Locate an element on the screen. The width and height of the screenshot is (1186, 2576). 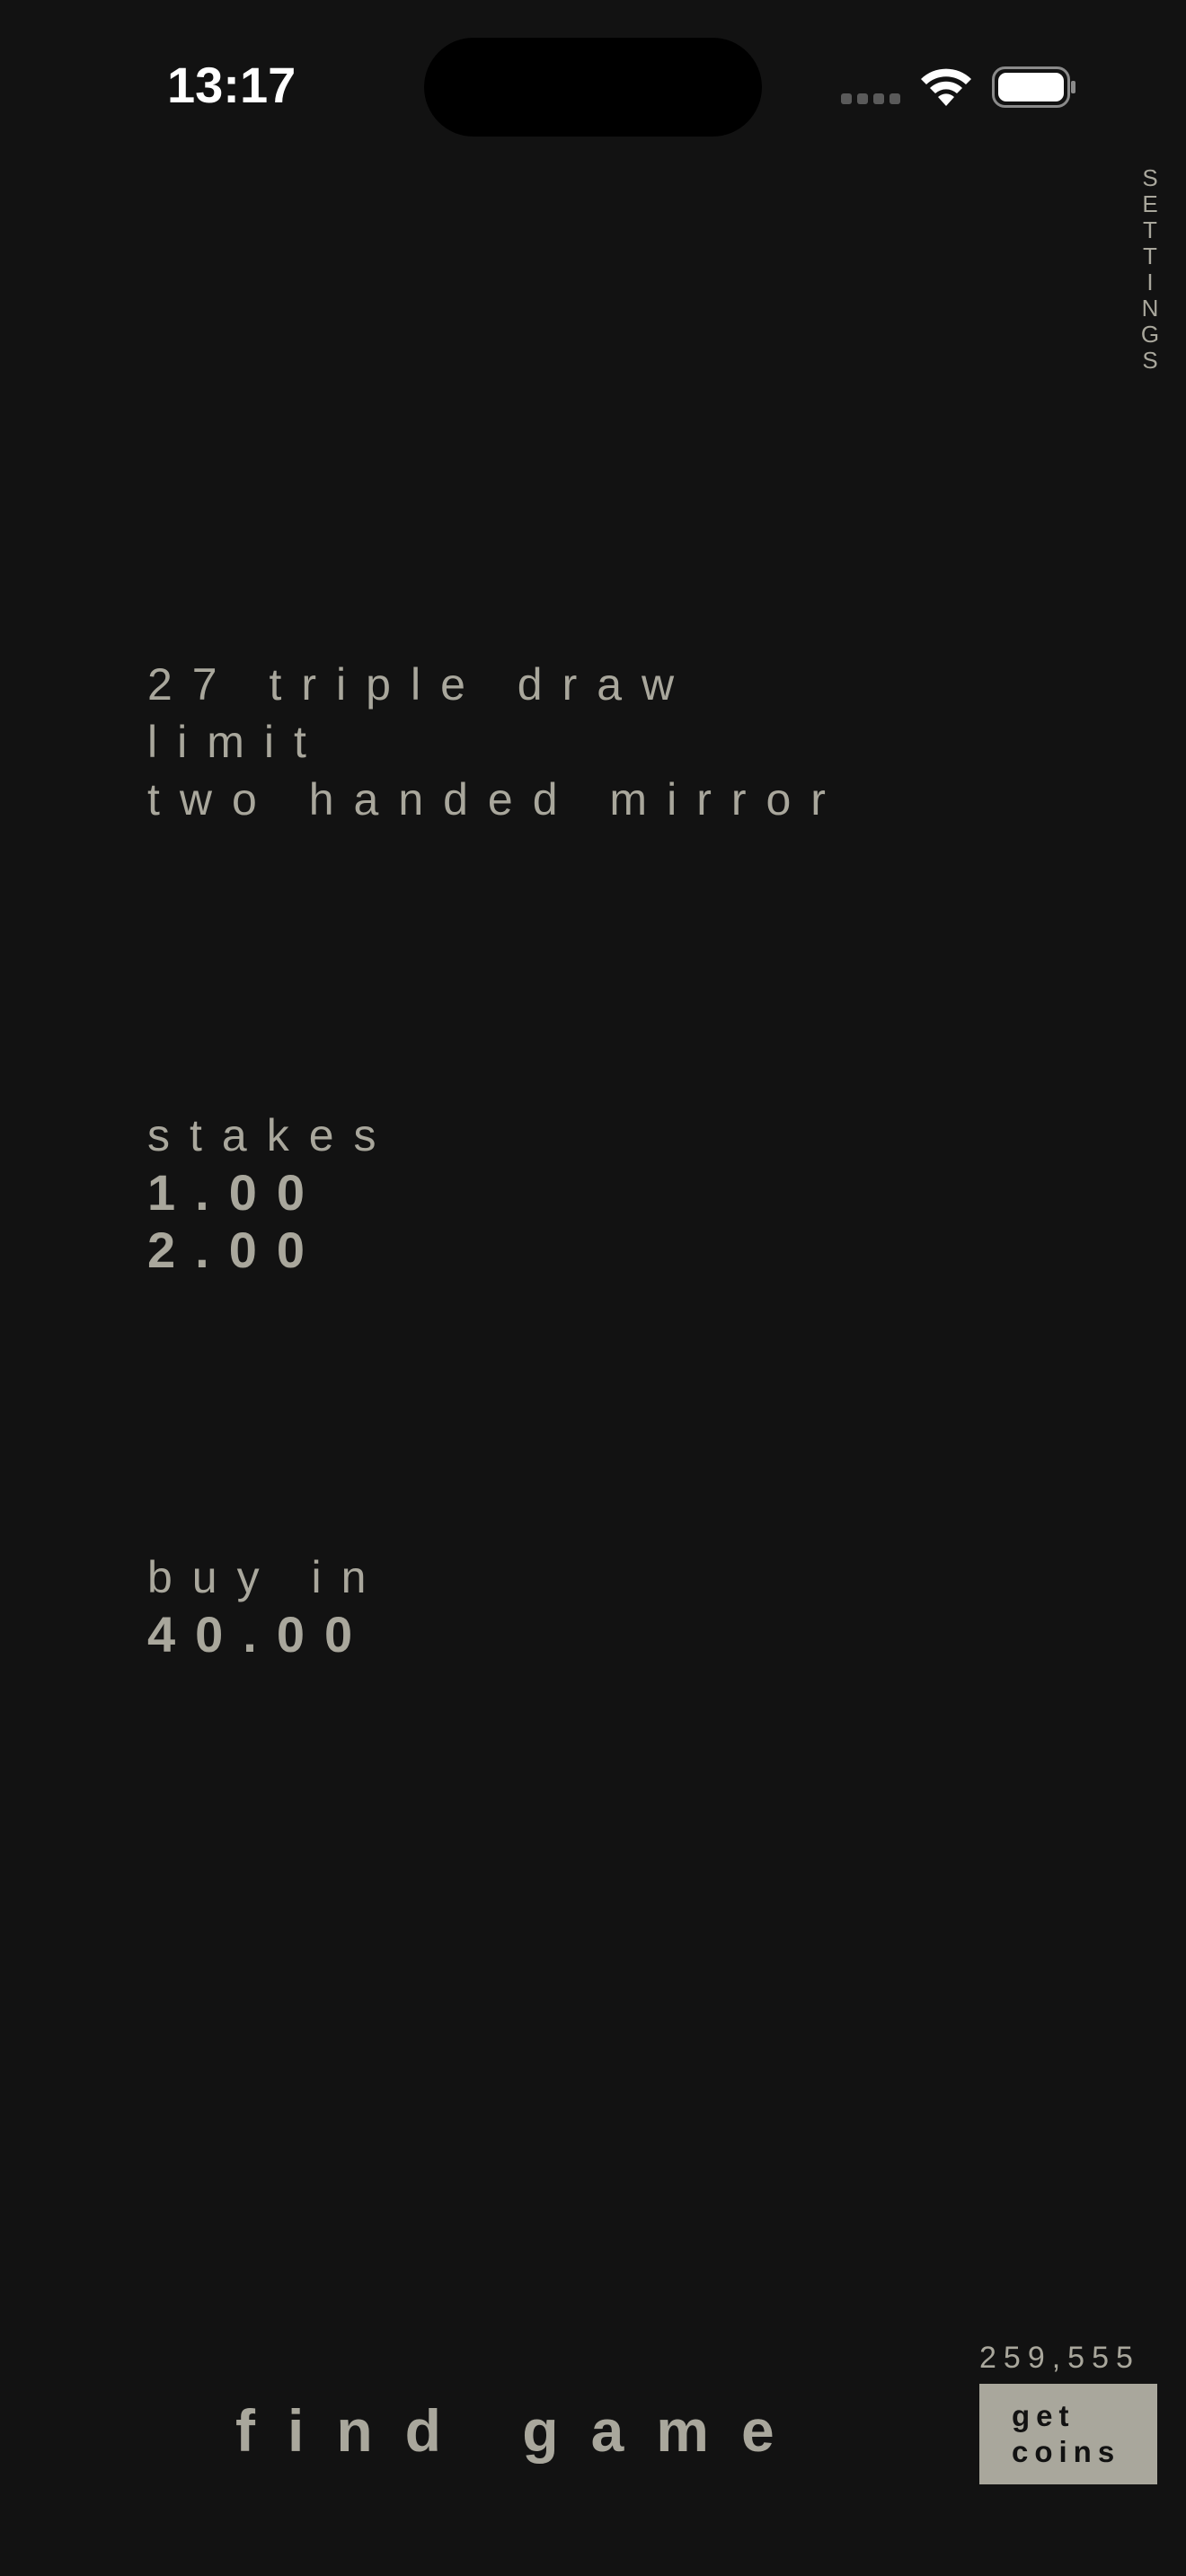
settings-letter: E is located at coordinates (1150, 203).